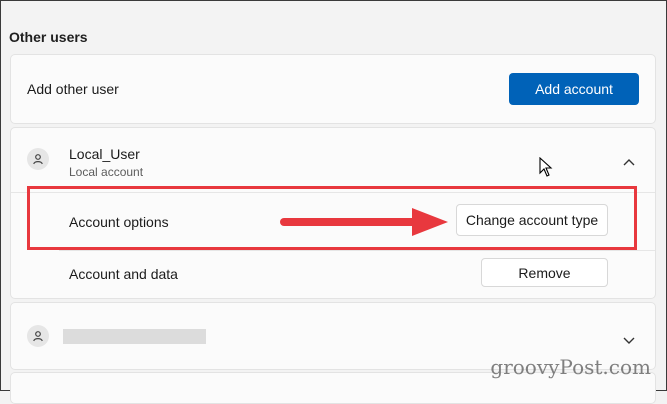 This screenshot has width=667, height=404. What do you see at coordinates (104, 154) in the screenshot?
I see `user-name: Local_User` at bounding box center [104, 154].